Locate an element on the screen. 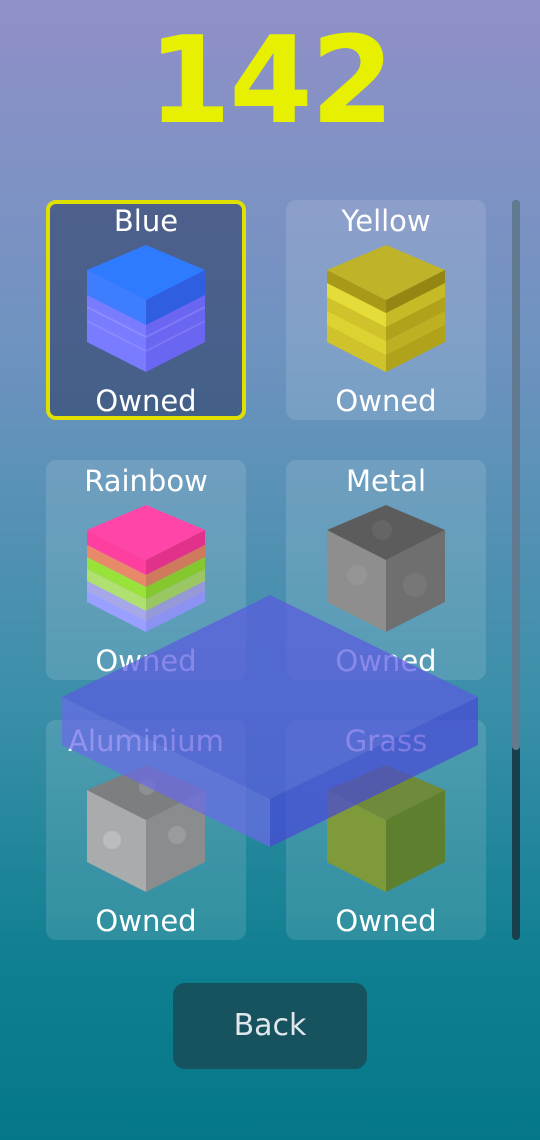 The height and width of the screenshot is (1140, 540). rainbow-cube-icon is located at coordinates (146, 568).